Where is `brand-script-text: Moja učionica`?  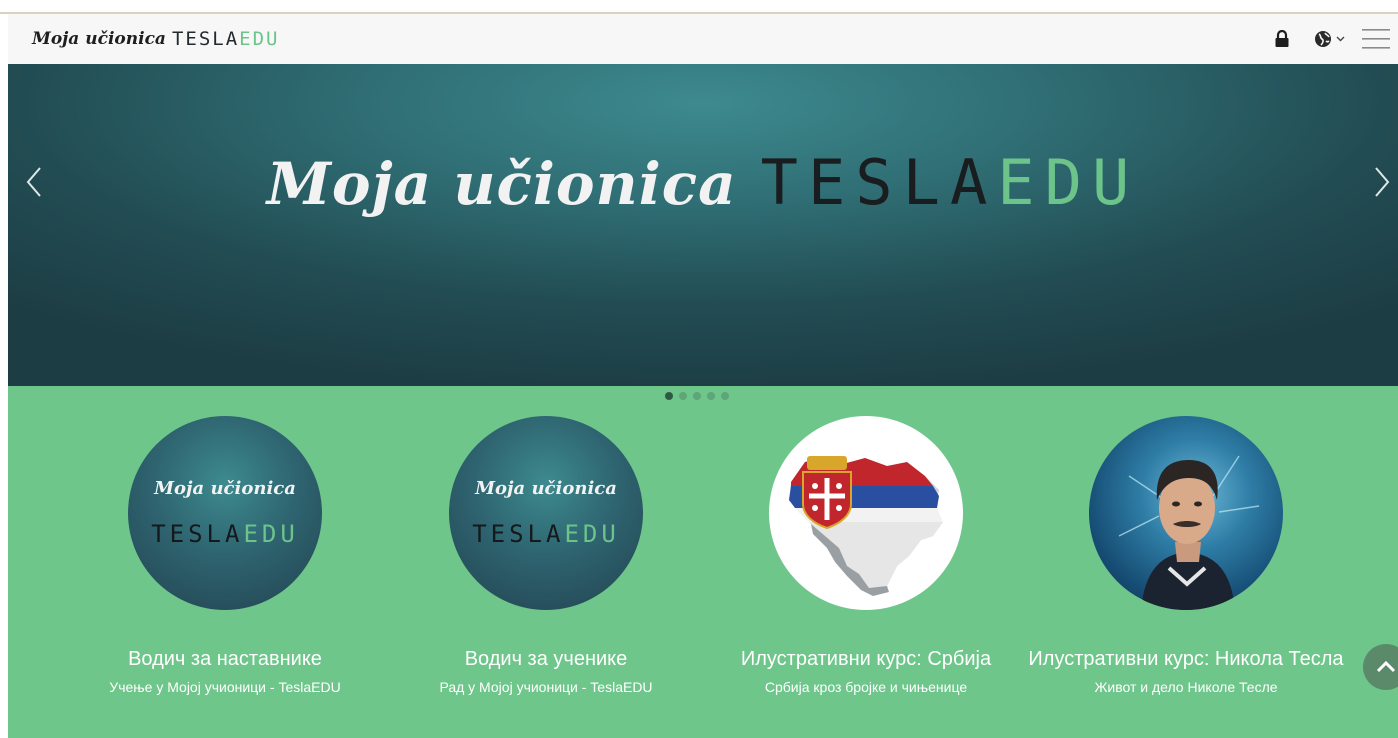
brand-script-text: Moja učionica is located at coordinates (99, 39).